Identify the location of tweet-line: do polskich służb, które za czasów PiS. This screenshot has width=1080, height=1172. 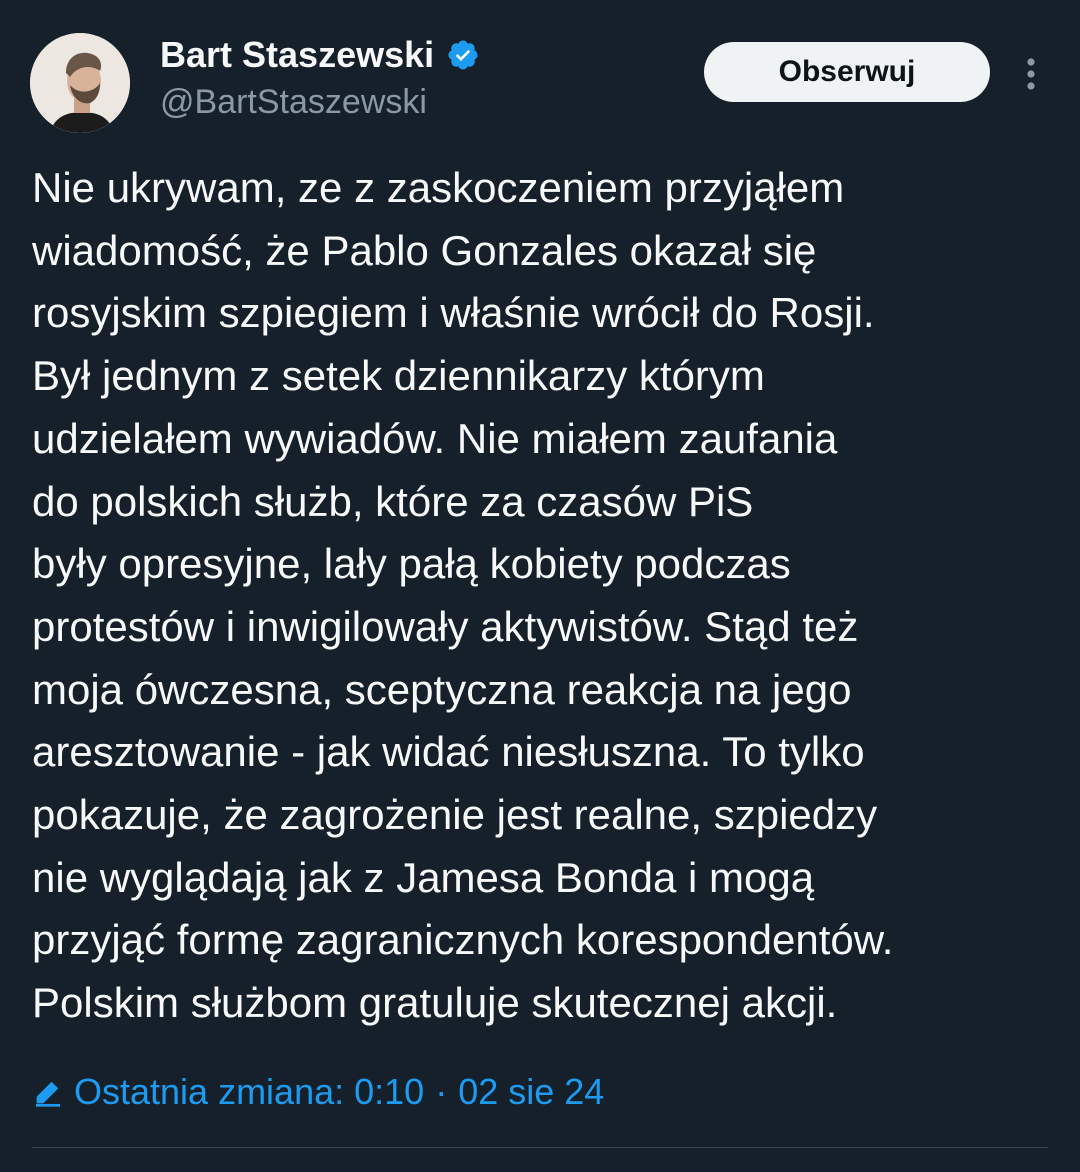
(393, 501).